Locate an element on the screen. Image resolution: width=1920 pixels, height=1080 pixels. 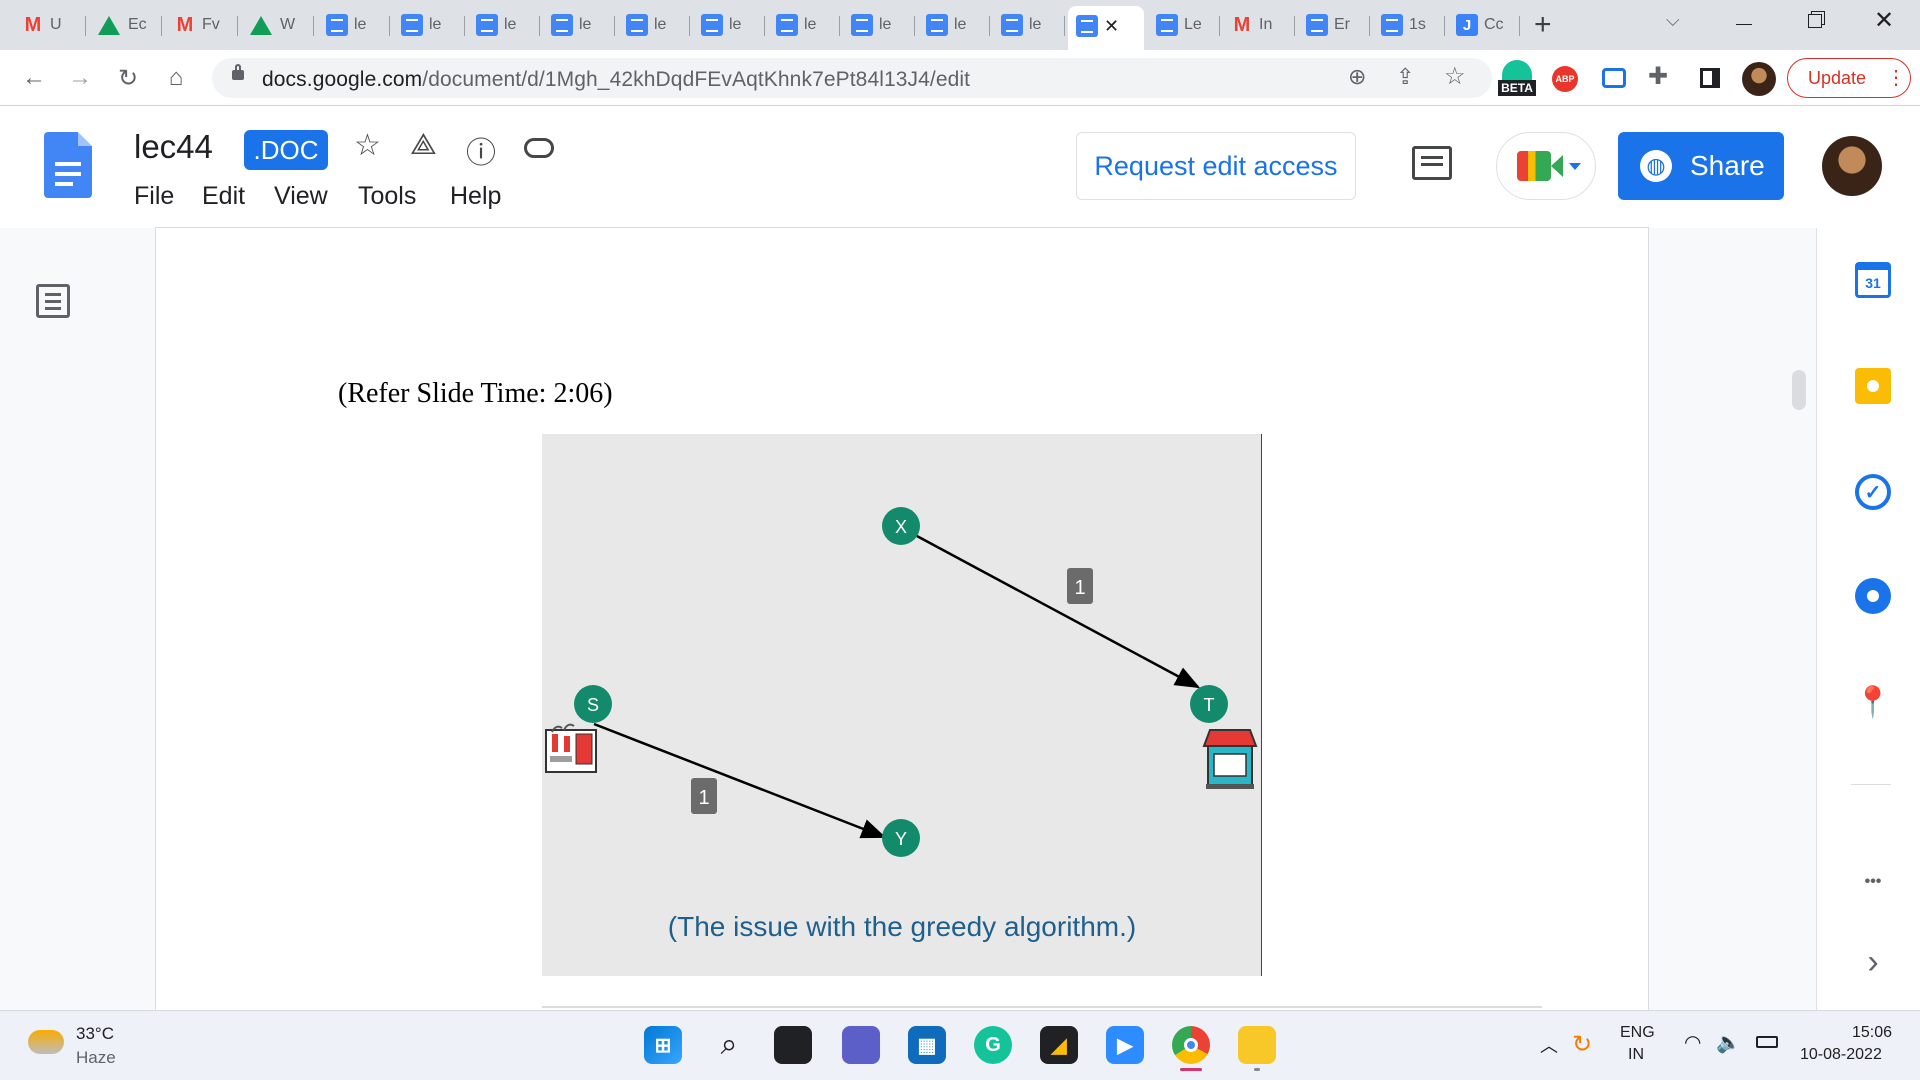
task-view-icon is located at coordinates (793, 1045).